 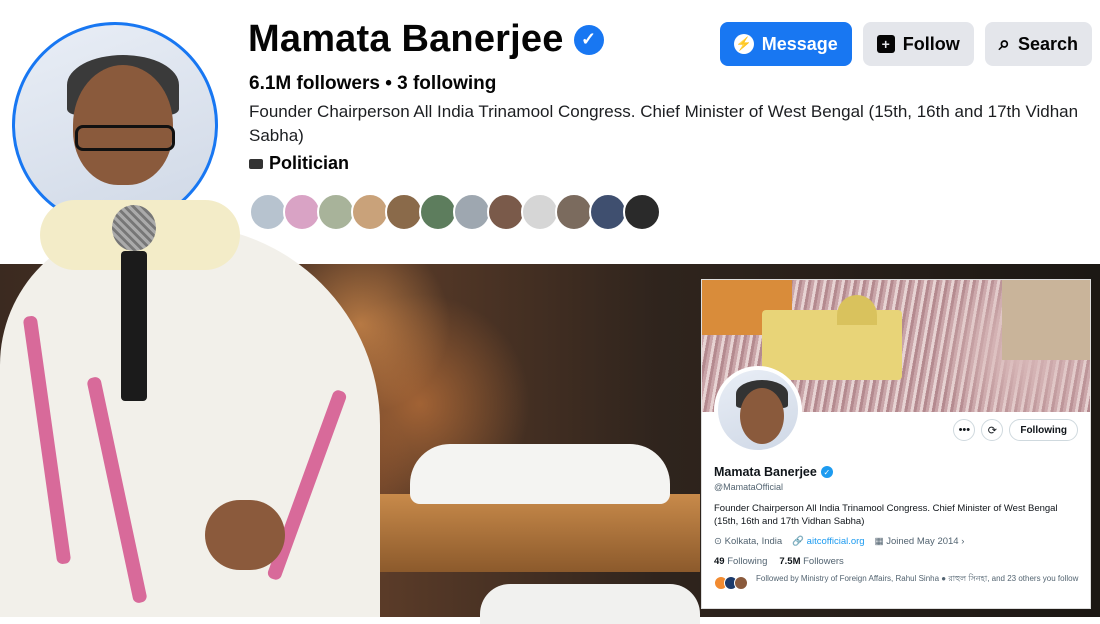 I want to click on wooden-table, so click(x=520, y=533).